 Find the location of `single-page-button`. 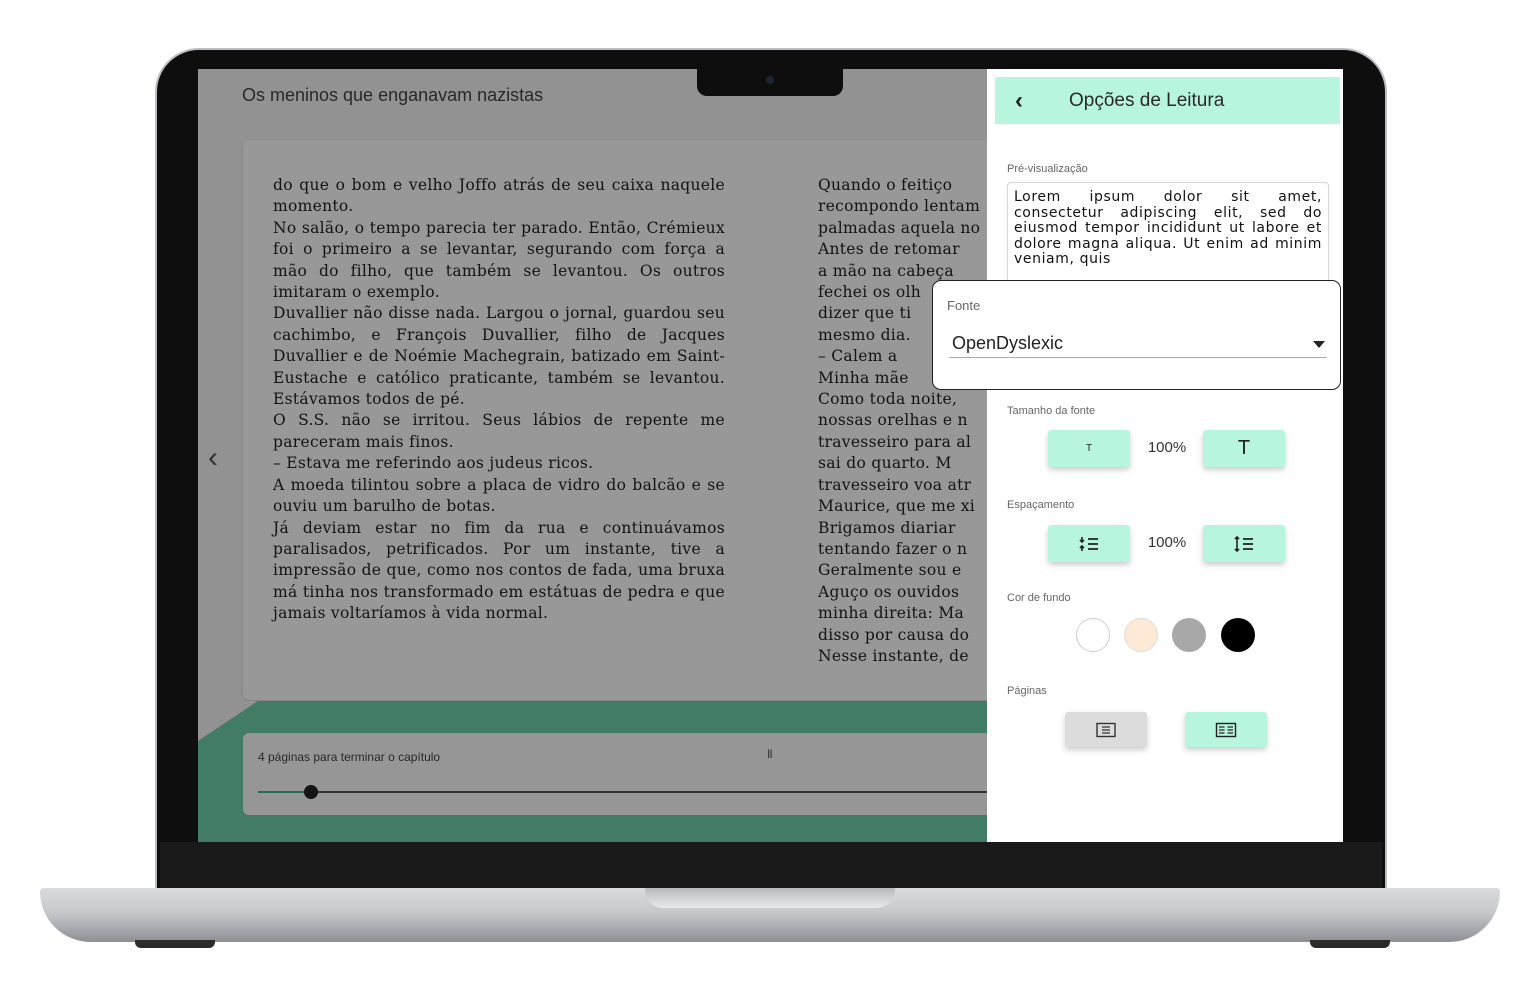

single-page-button is located at coordinates (1106, 729).